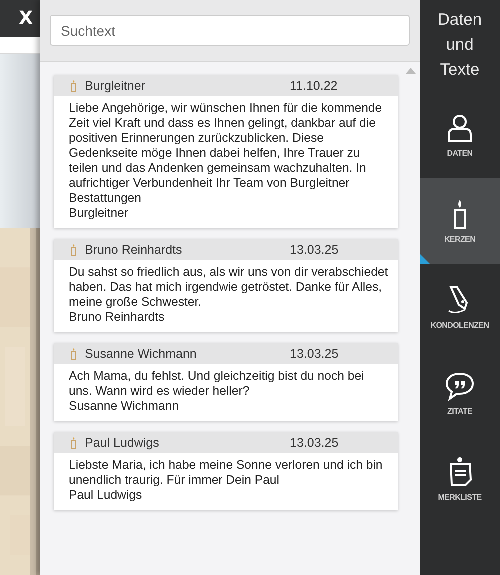 The image size is (500, 575). Describe the element at coordinates (134, 249) in the screenshot. I see `author-name: Bruno Reinhardts` at that location.